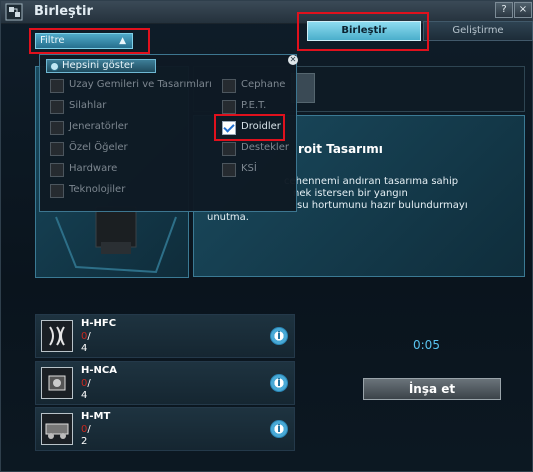 This screenshot has width=533, height=472. Describe the element at coordinates (350, 193) in the screenshot. I see `design-description-line-2: nek istersen bir yangın` at that location.